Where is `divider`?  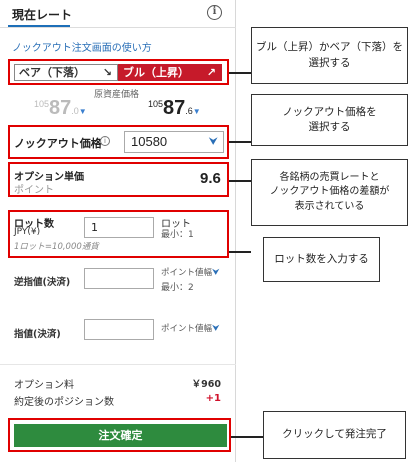
divider is located at coordinates (118, 364).